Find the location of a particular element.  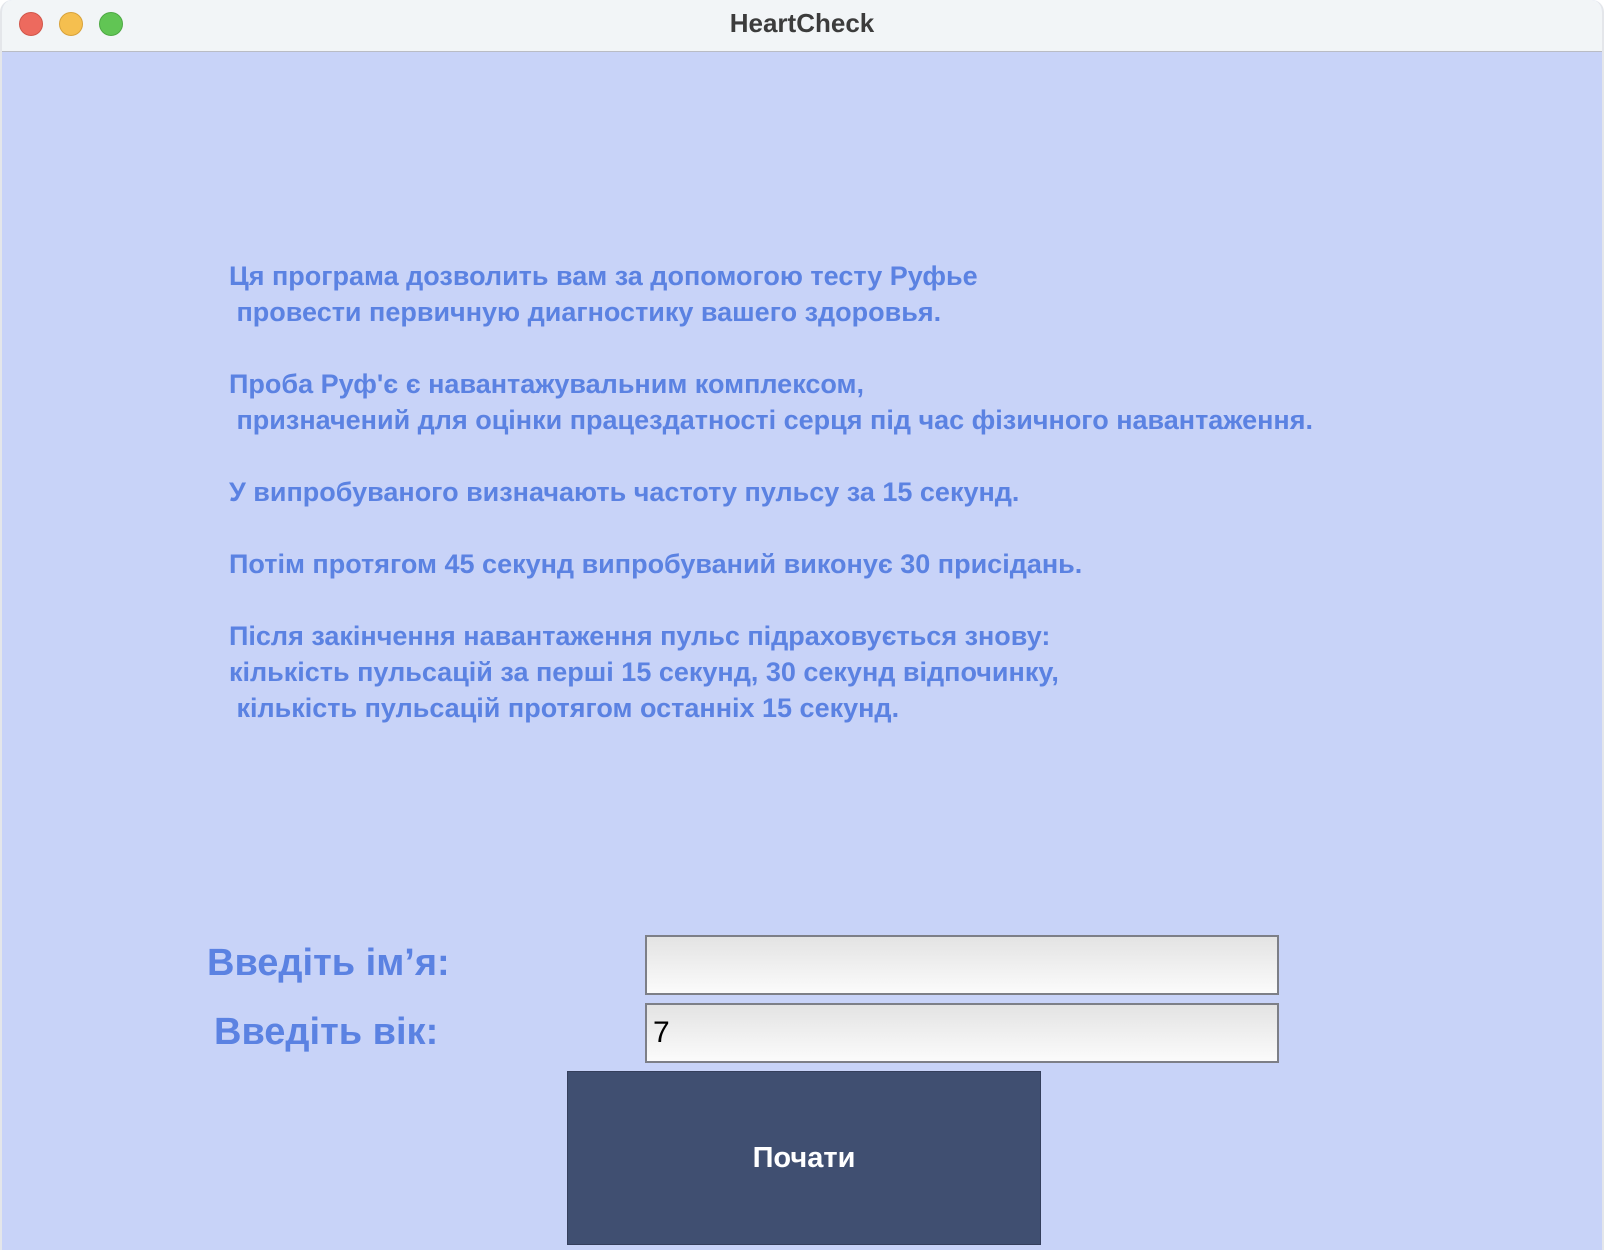

window-title: HeartCheck is located at coordinates (802, 23).